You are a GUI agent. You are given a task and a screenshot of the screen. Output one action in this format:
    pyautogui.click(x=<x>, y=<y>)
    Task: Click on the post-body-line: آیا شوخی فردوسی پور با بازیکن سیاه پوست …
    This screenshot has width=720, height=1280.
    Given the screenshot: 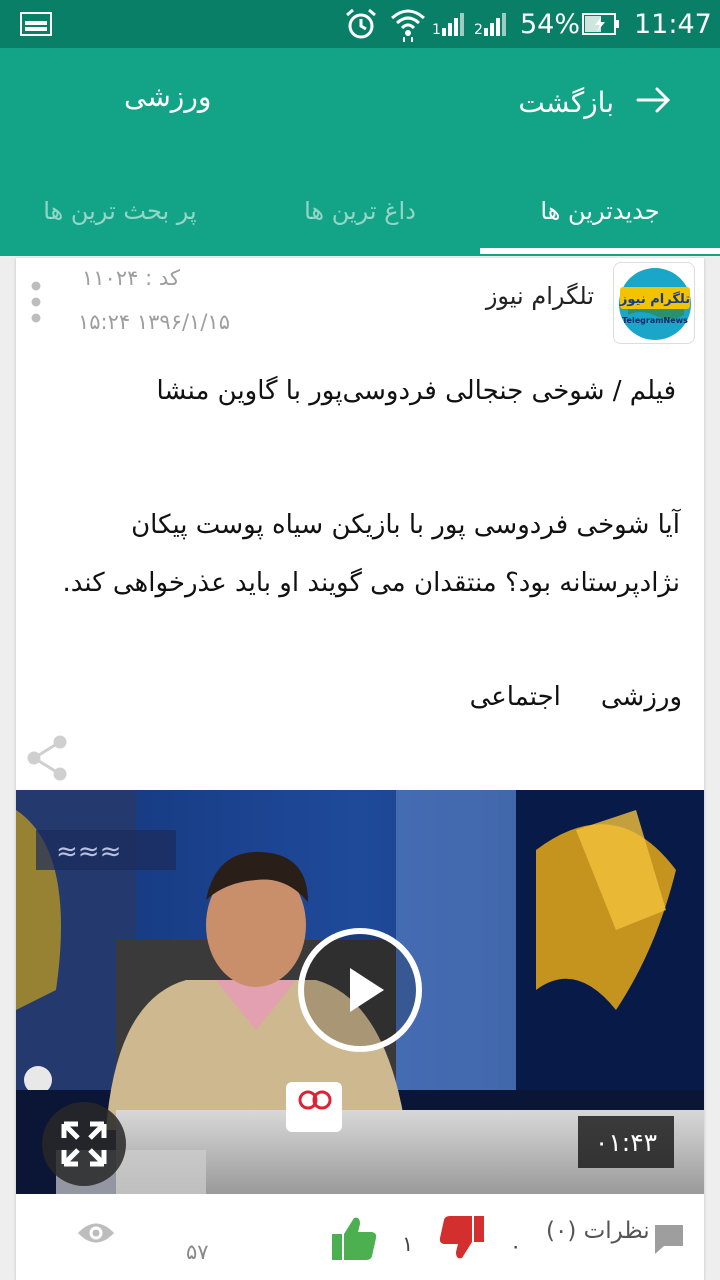 What is the action you would take?
    pyautogui.click(x=405, y=525)
    